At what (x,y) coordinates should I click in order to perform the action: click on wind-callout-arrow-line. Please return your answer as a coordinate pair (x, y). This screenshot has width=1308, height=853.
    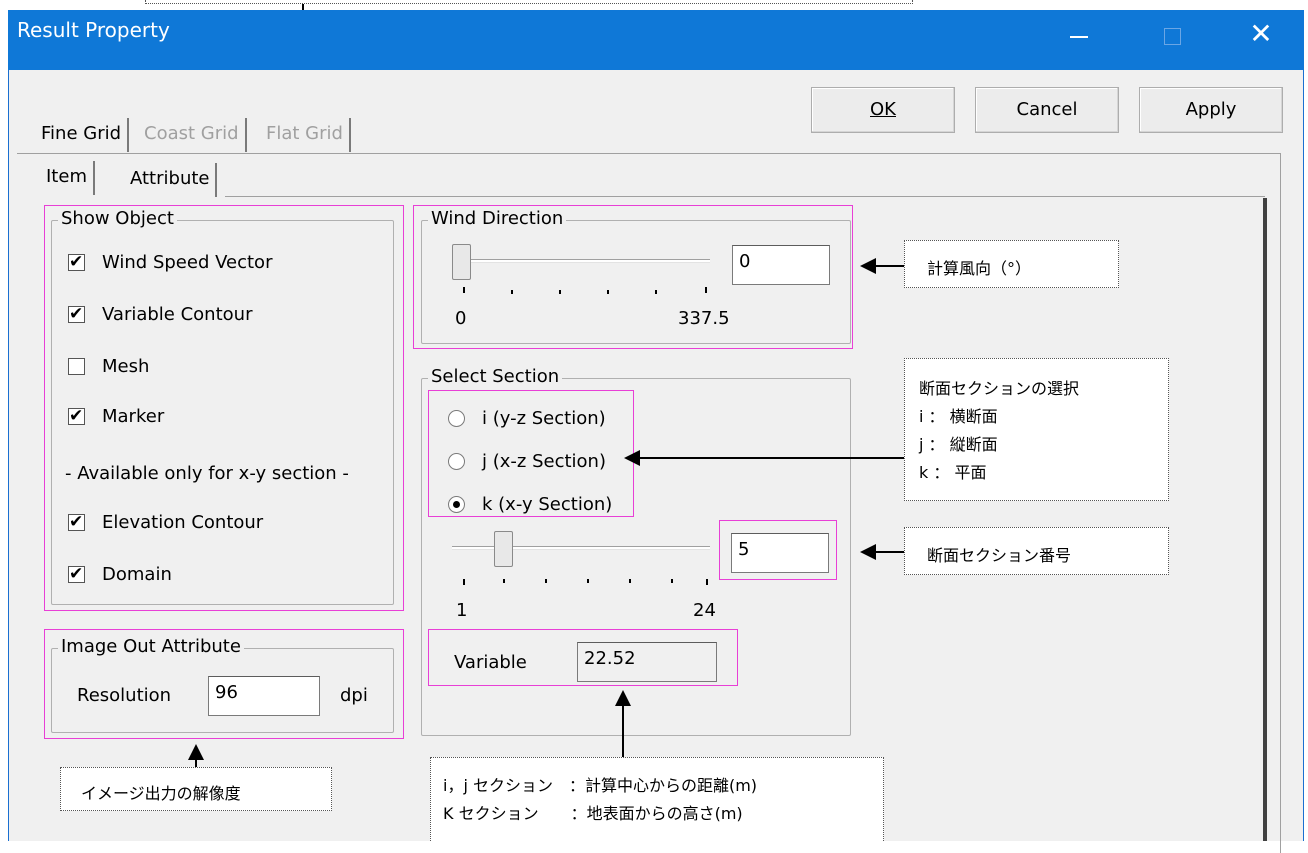
    Looking at the image, I should click on (890, 266).